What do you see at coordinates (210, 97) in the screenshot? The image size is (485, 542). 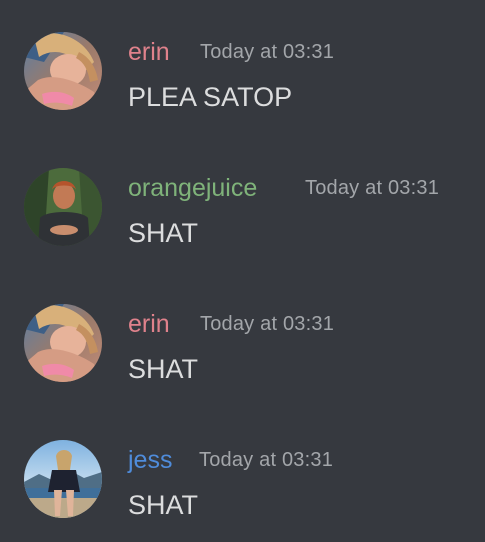 I see `message-content: PLEA SATOP` at bounding box center [210, 97].